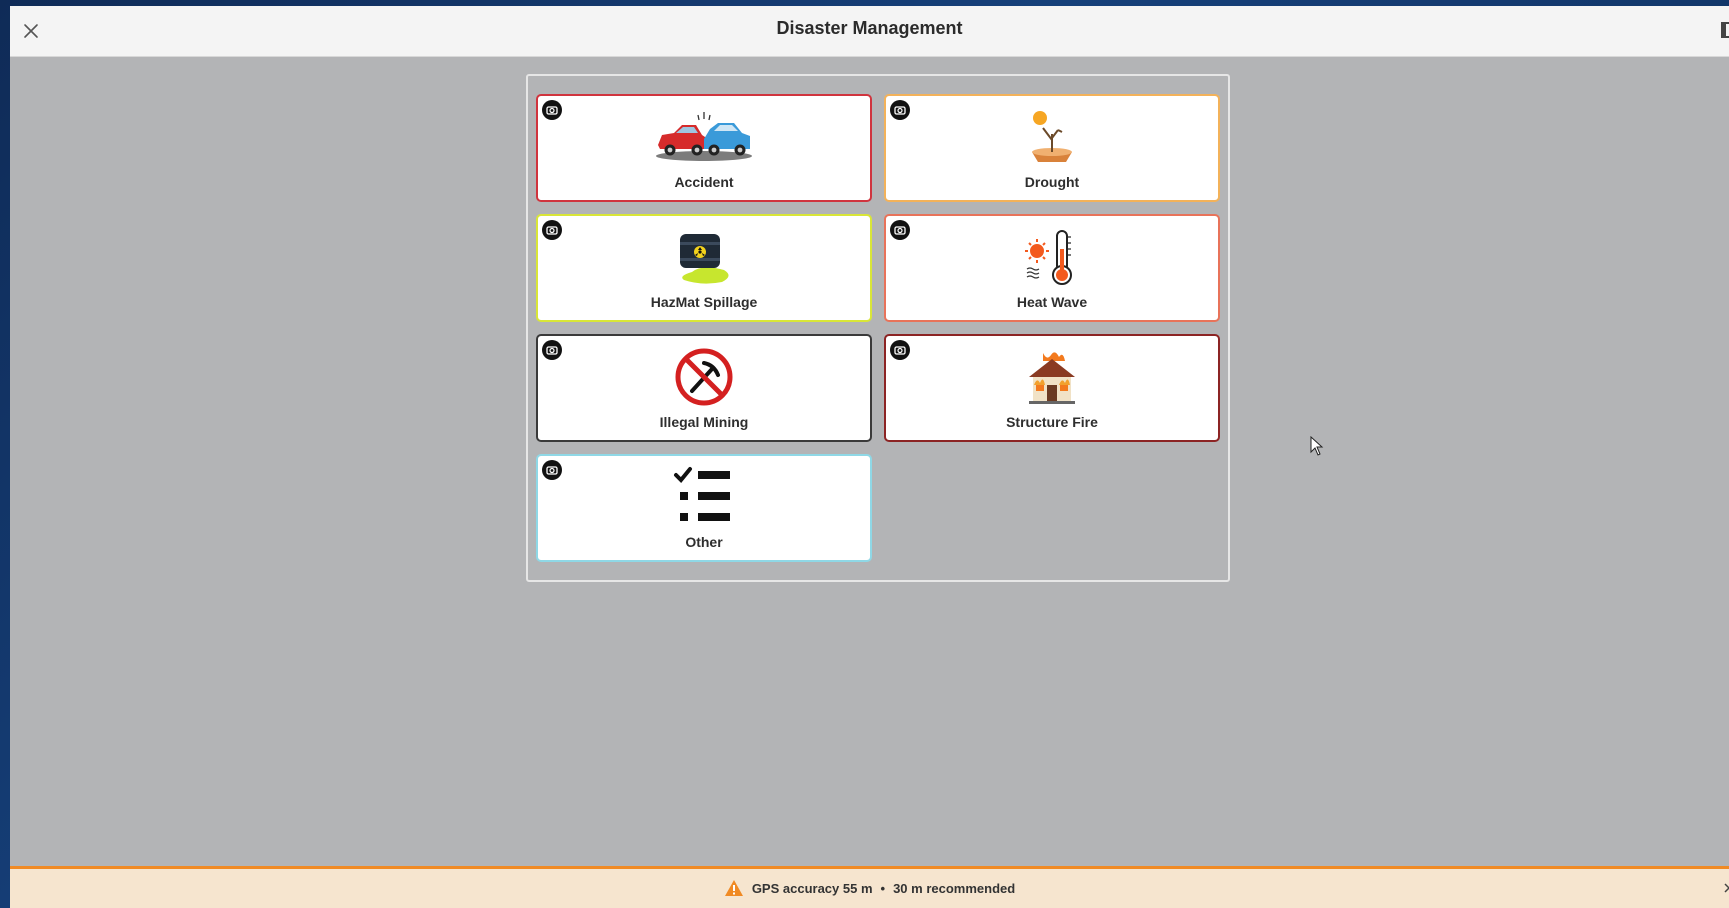 The height and width of the screenshot is (908, 1729). Describe the element at coordinates (812, 888) in the screenshot. I see `gps-accuracy-text: GPS accuracy 55 m` at that location.